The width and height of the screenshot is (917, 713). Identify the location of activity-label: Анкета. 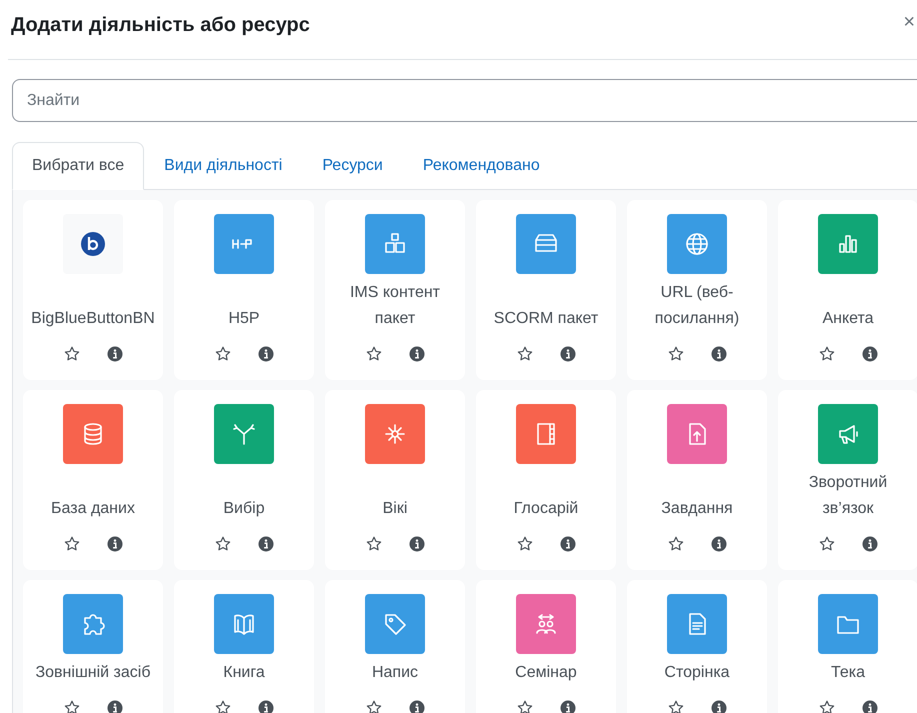
(848, 319).